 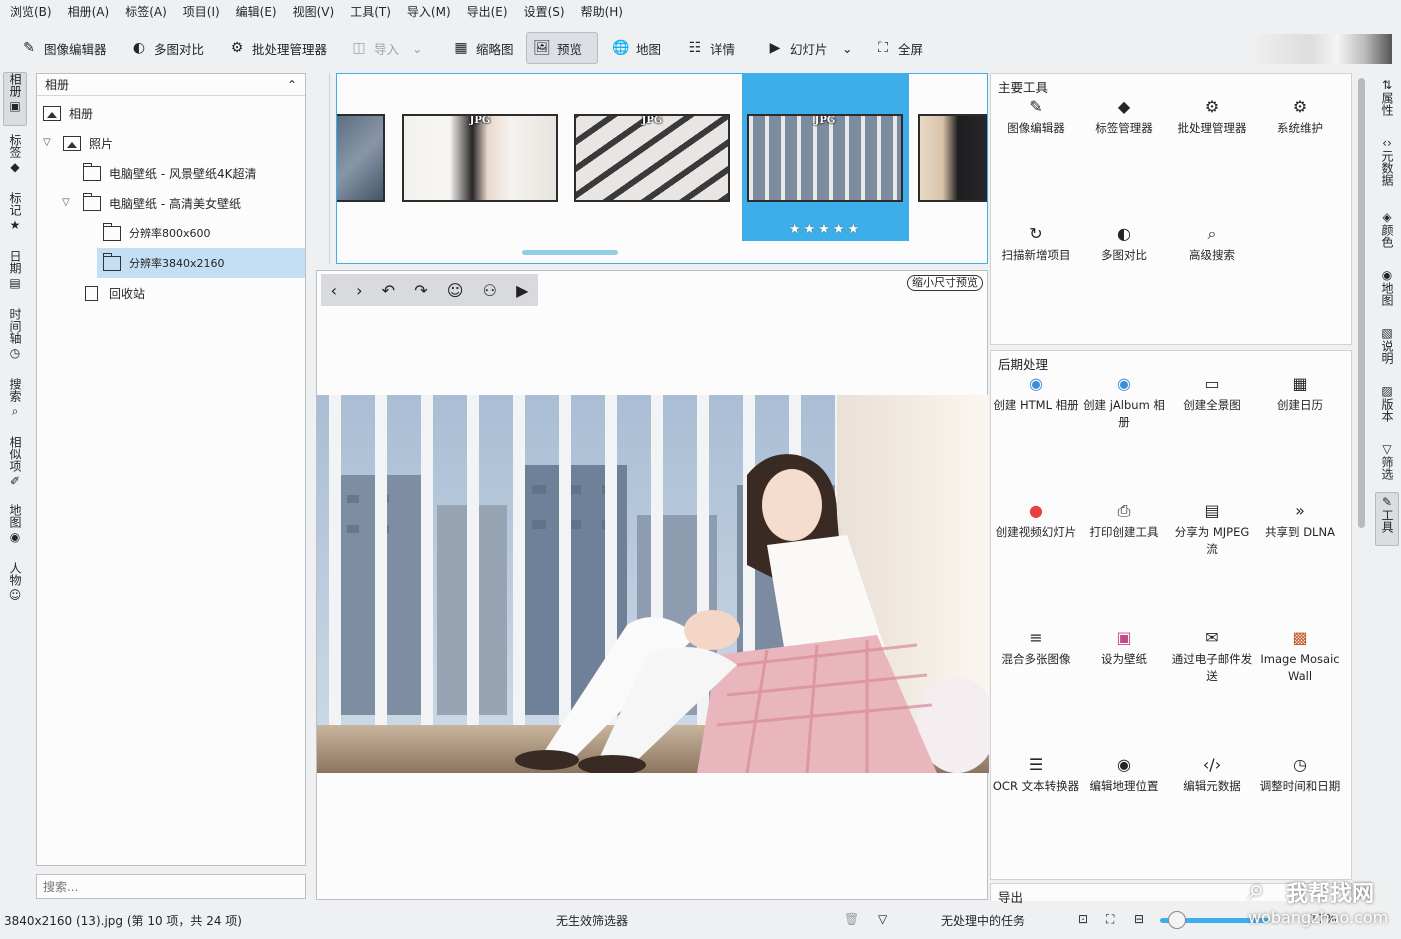 What do you see at coordinates (1387, 351) in the screenshot?
I see `tab-captions: ▧ 说明` at bounding box center [1387, 351].